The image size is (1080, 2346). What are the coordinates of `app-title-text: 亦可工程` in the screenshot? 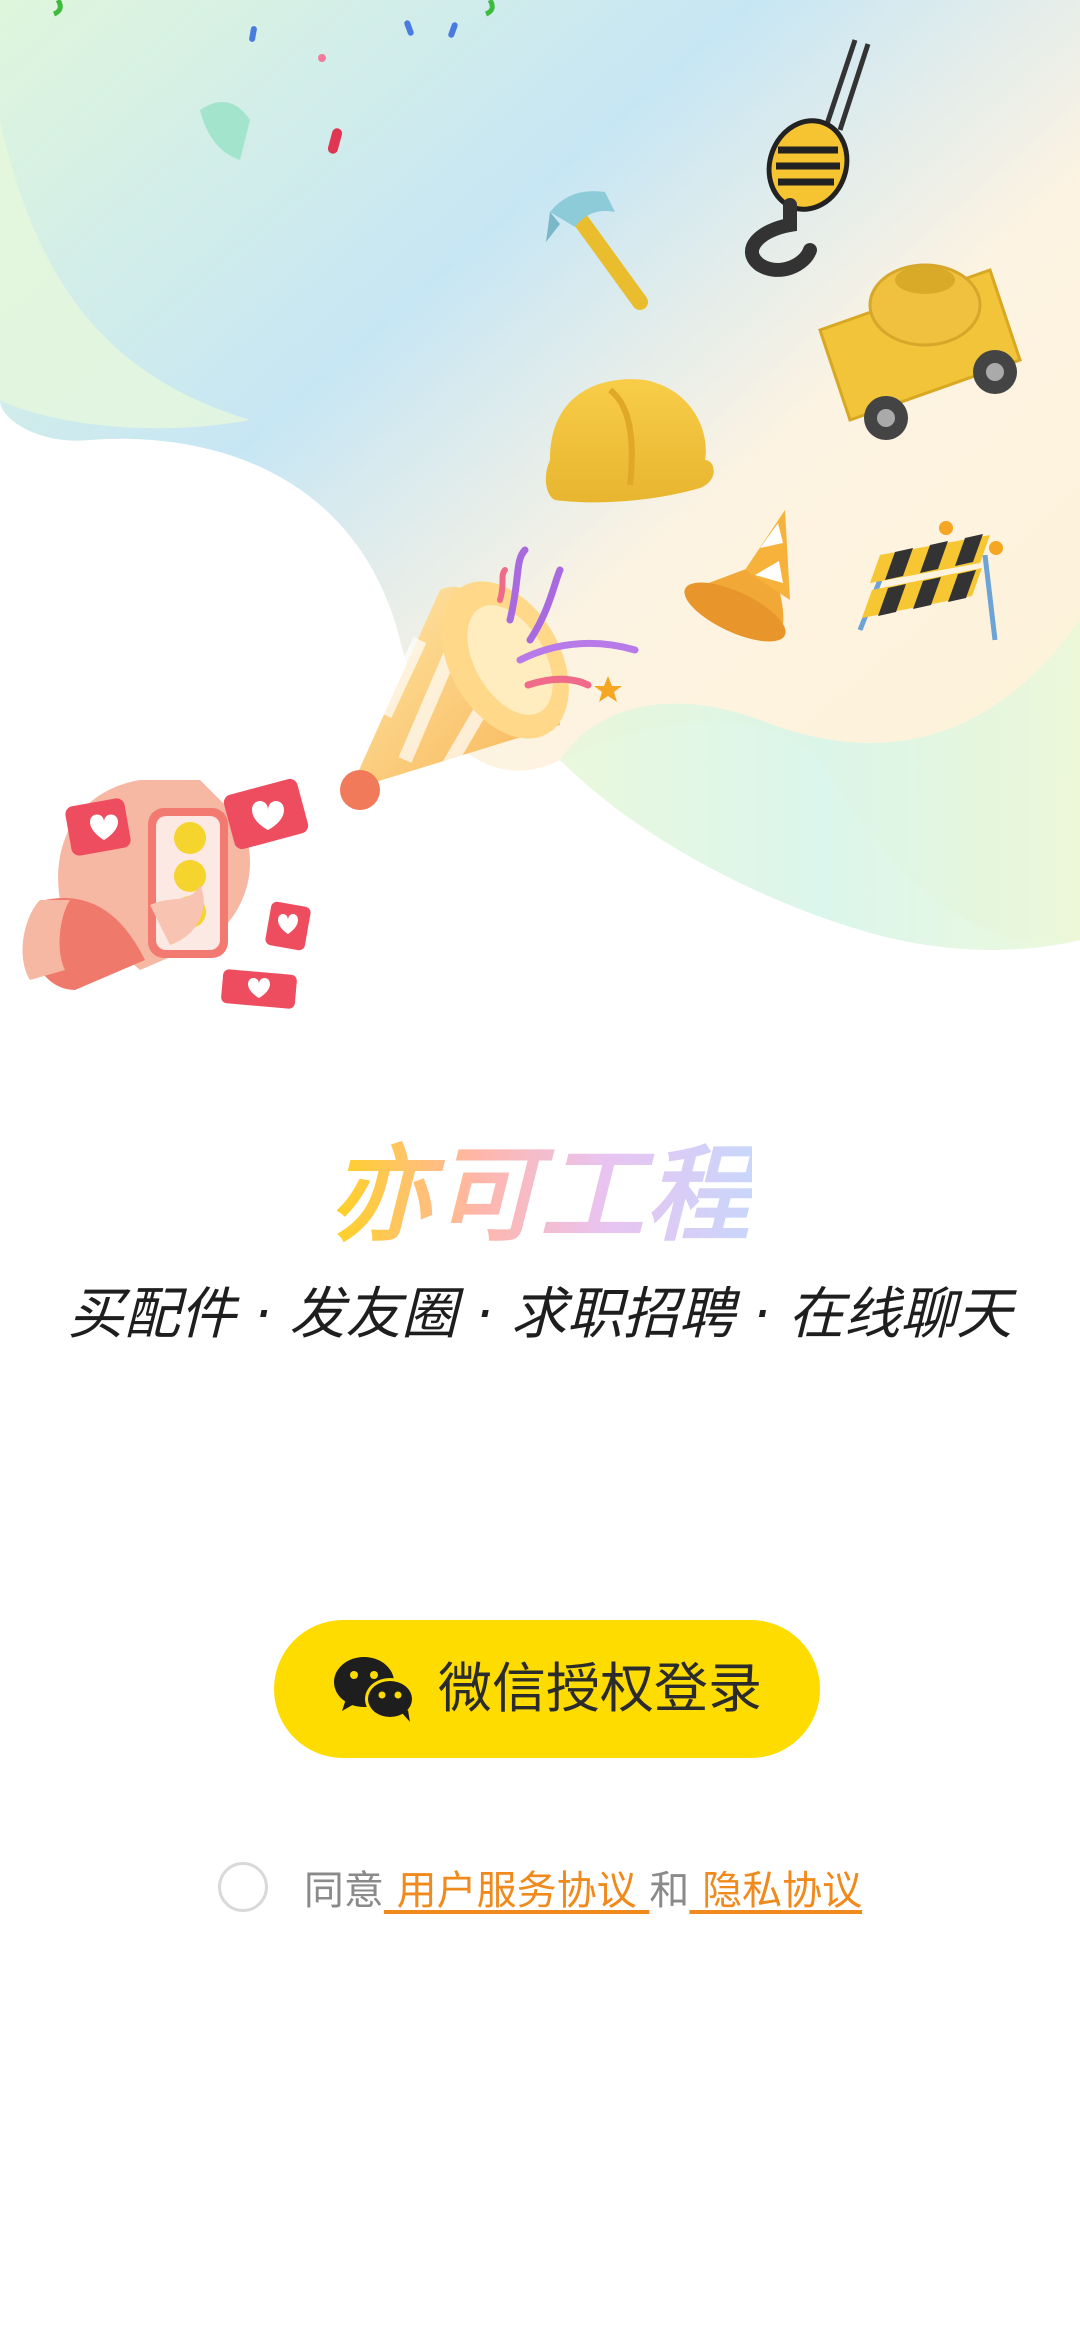 It's located at (539, 1195).